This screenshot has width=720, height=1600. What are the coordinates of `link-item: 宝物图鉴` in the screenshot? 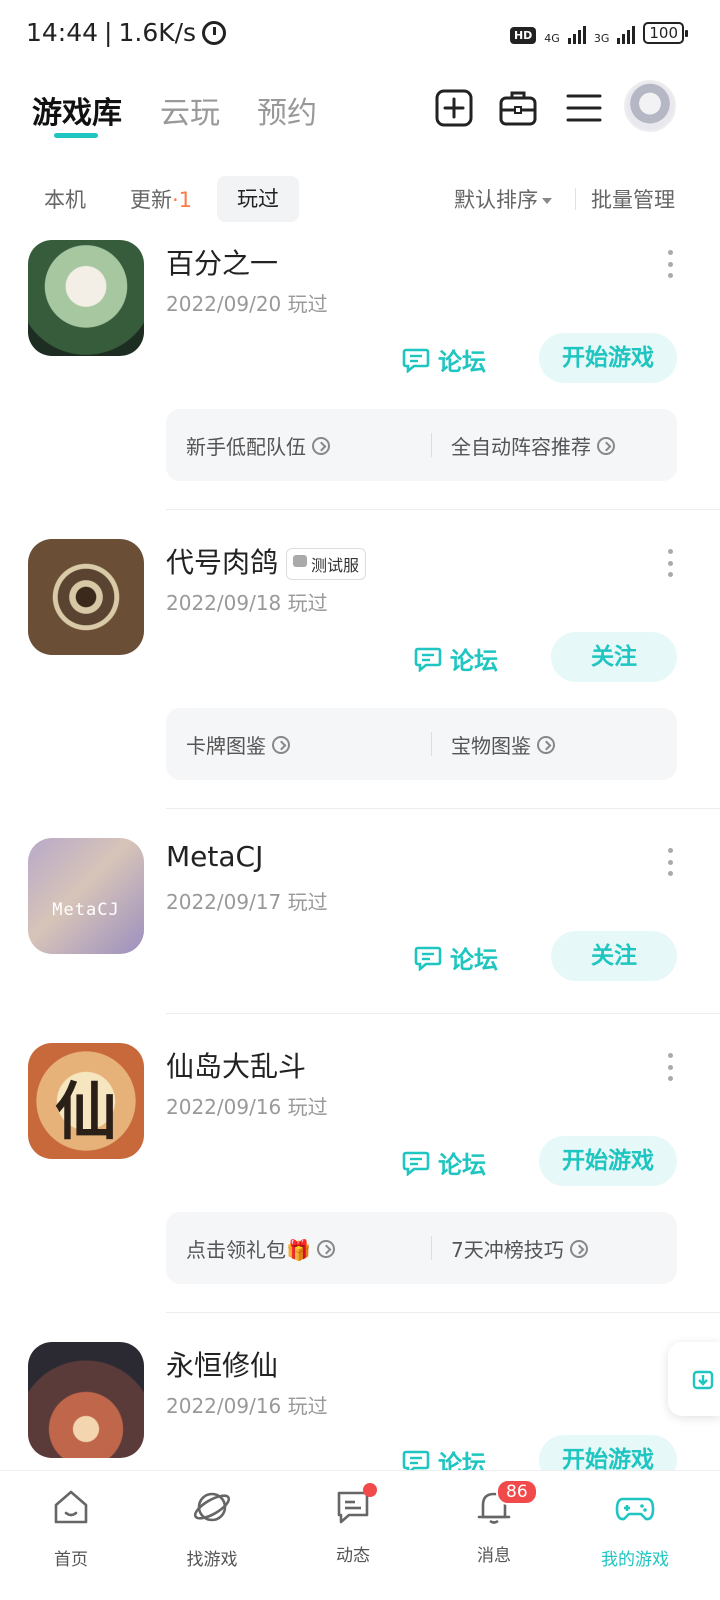 It's located at (503, 744).